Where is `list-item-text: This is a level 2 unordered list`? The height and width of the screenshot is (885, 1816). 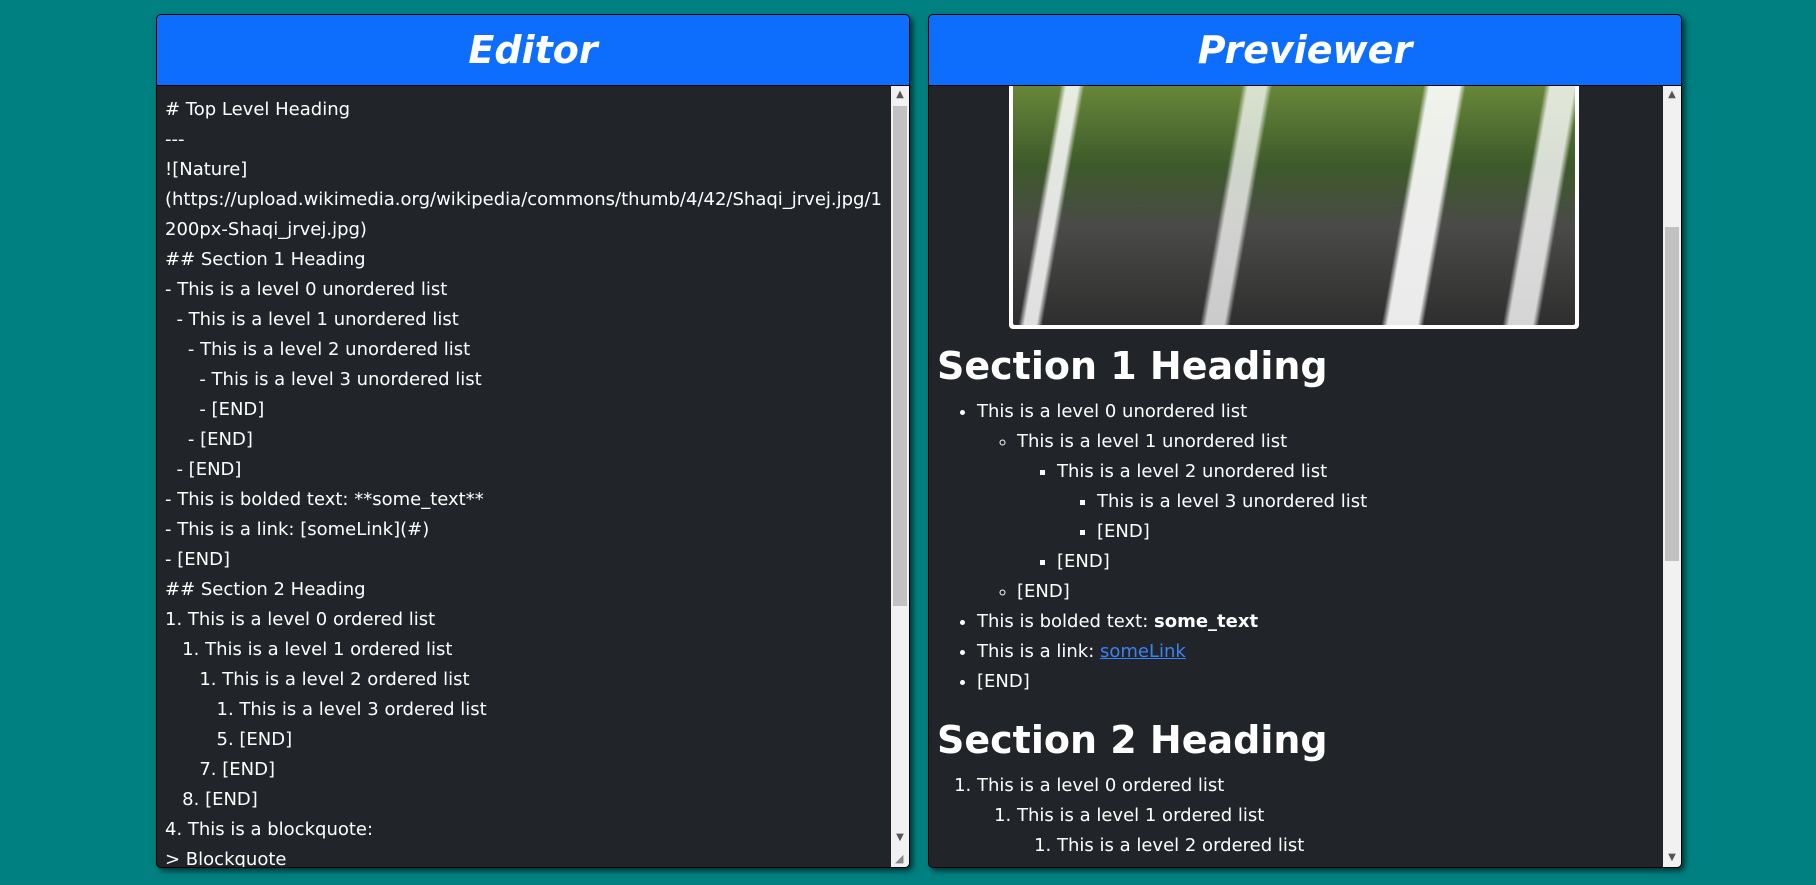
list-item-text: This is a level 2 unordered list is located at coordinates (1192, 471).